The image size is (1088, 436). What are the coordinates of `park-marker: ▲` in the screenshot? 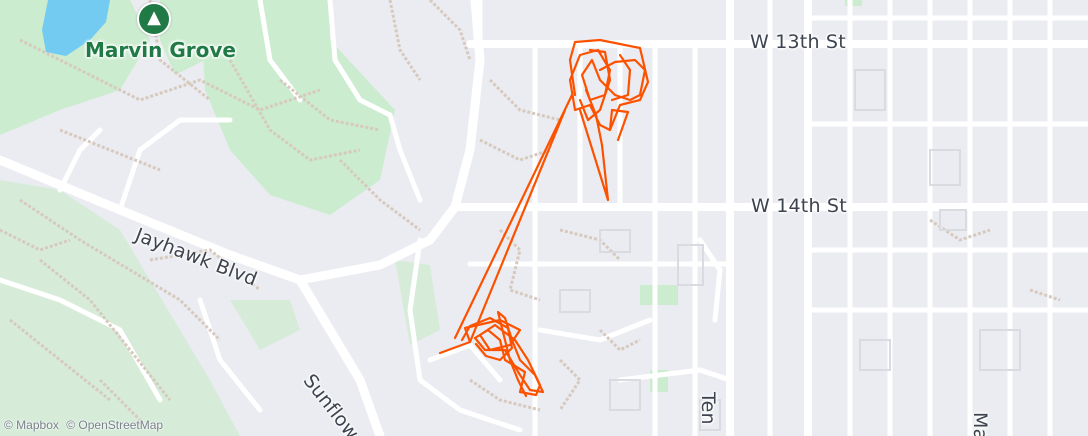 It's located at (154, 19).